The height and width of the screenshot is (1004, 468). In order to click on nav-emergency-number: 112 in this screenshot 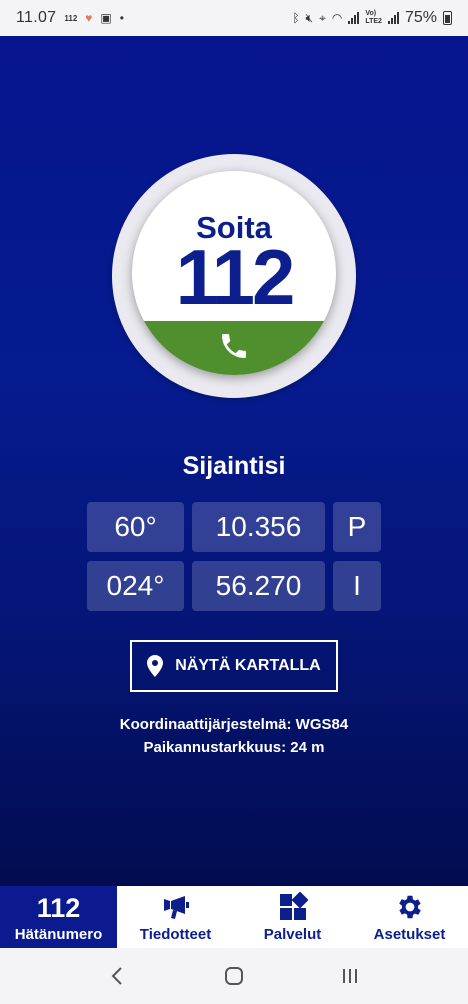, I will do `click(58, 908)`.